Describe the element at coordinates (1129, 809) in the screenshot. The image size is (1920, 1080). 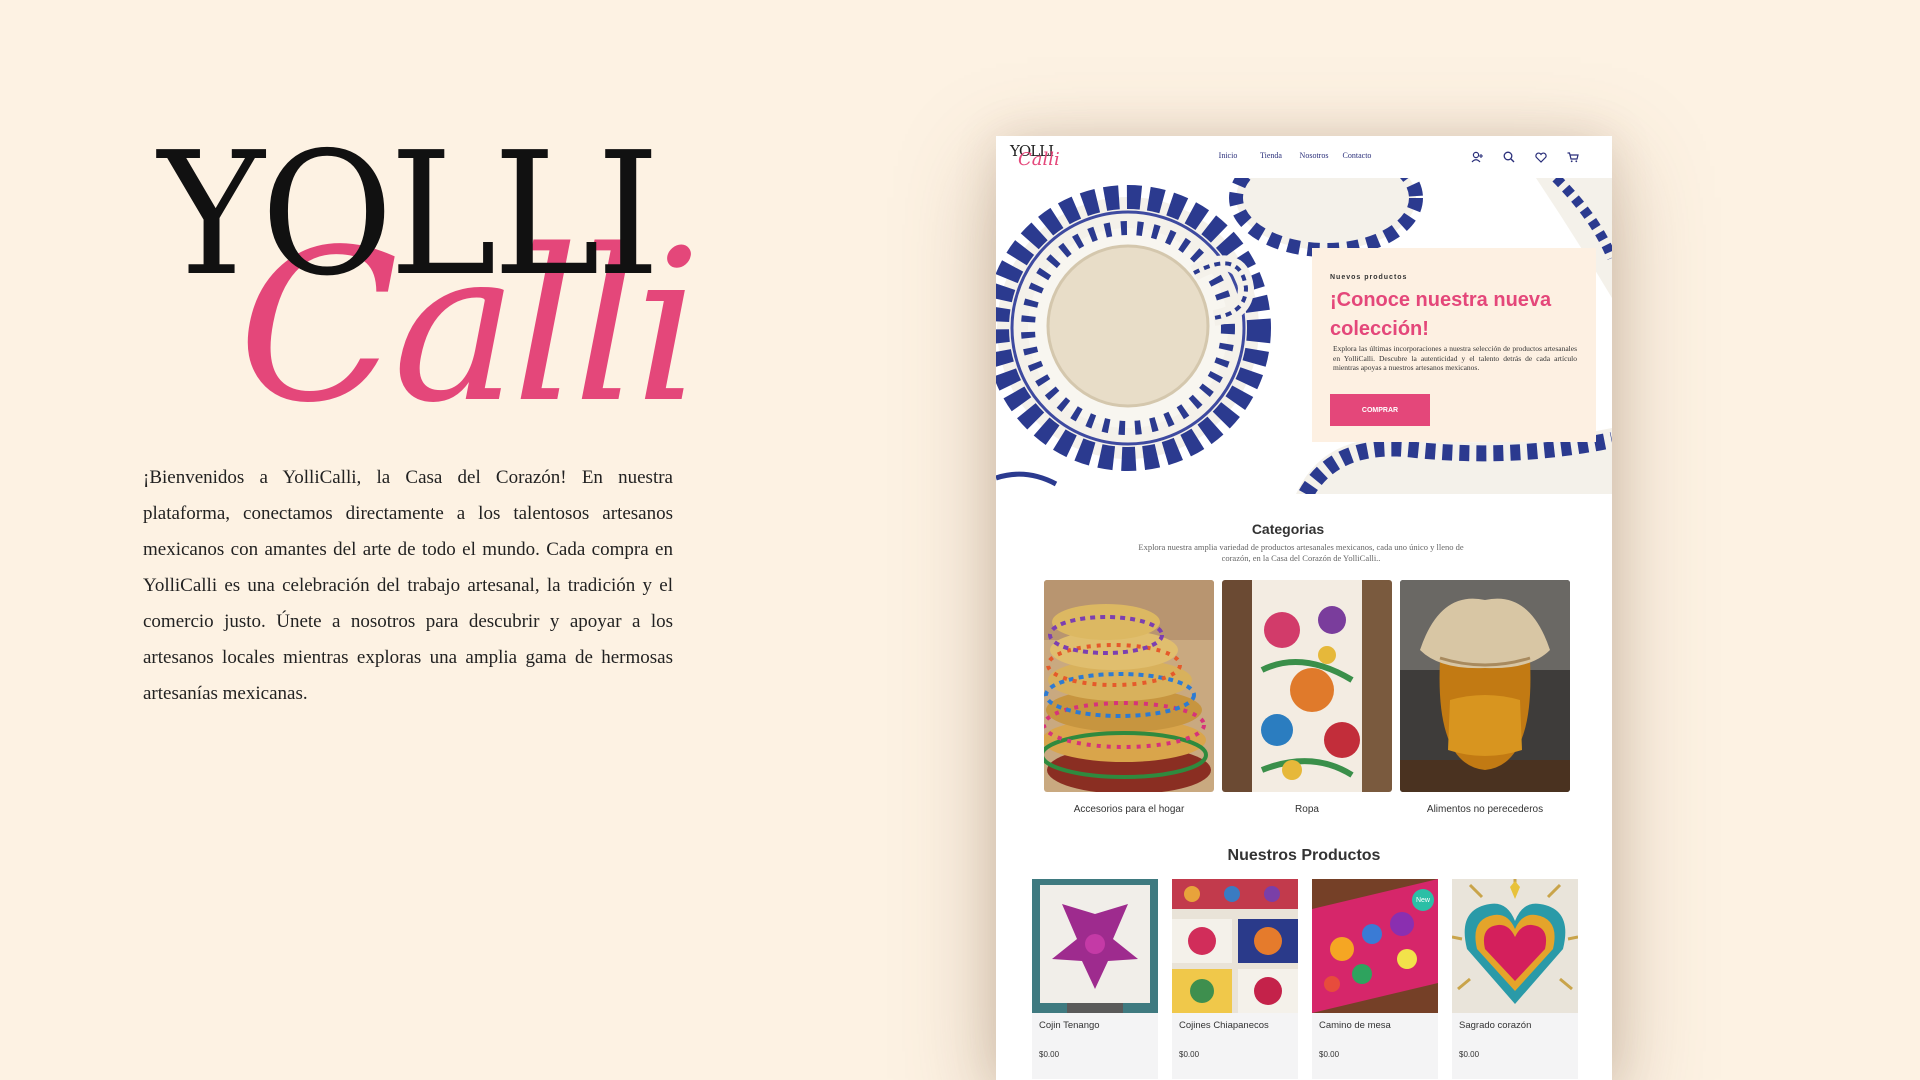
I see `category-label-home-accessories: Accesorios para el hogar` at that location.